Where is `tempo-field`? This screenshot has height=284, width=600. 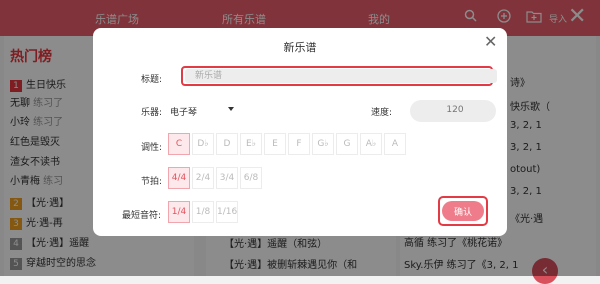 tempo-field is located at coordinates (455, 111).